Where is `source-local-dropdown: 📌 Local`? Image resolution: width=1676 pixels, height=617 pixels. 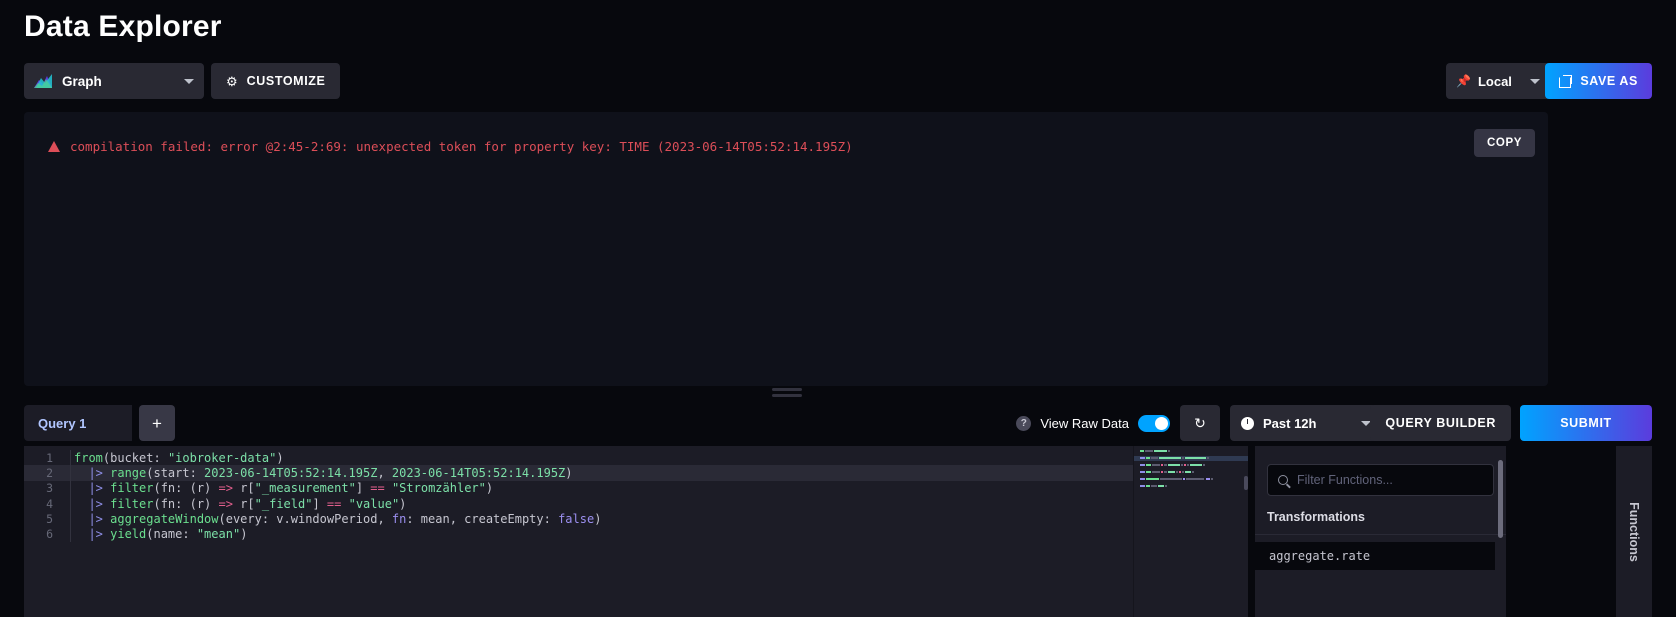
source-local-dropdown: 📌 Local is located at coordinates (1498, 81).